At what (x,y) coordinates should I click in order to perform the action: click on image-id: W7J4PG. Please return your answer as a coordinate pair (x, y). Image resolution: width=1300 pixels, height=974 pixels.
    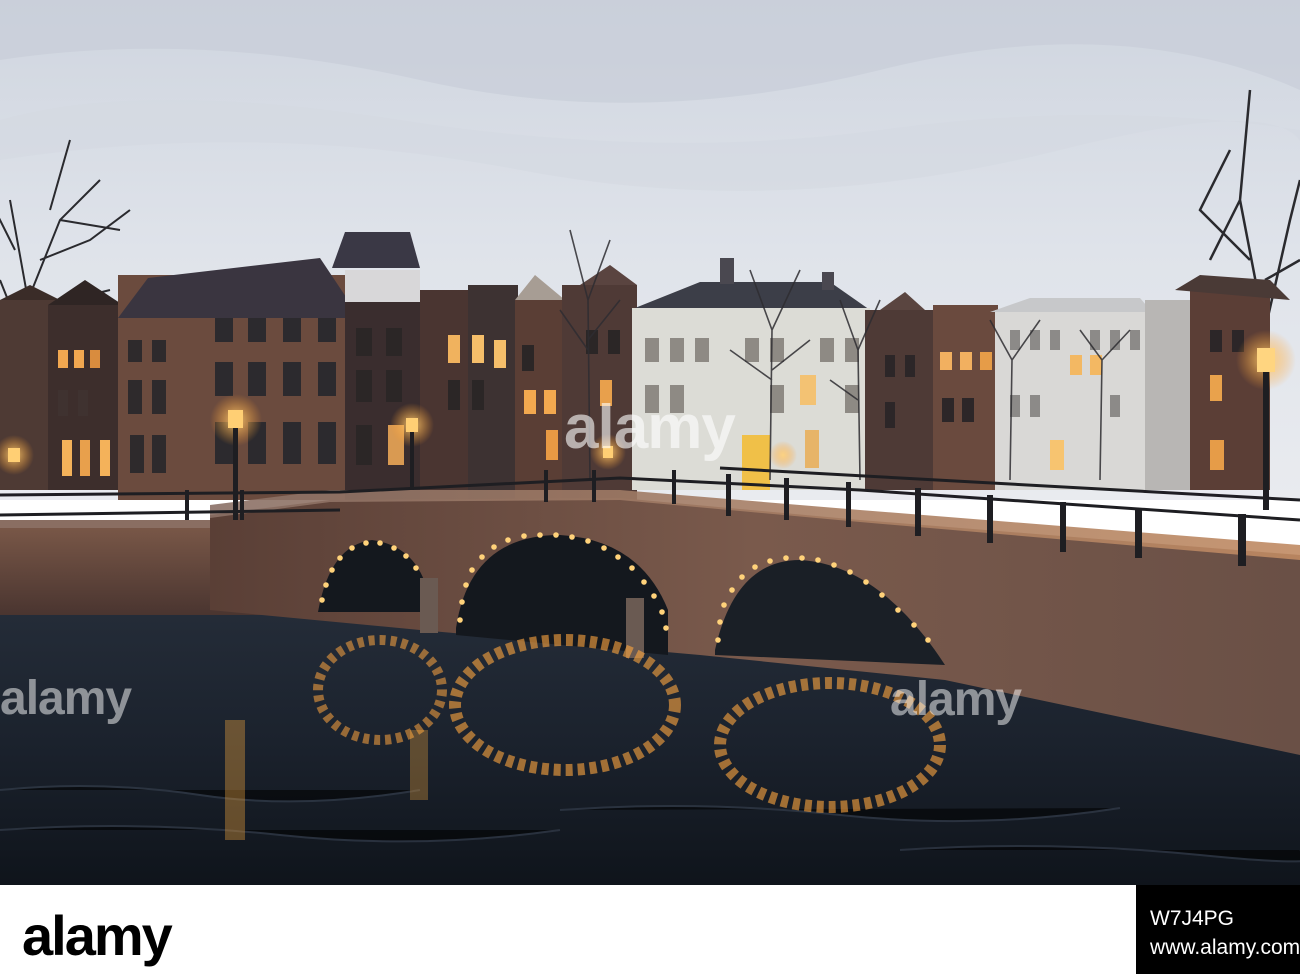
    Looking at the image, I should click on (1192, 918).